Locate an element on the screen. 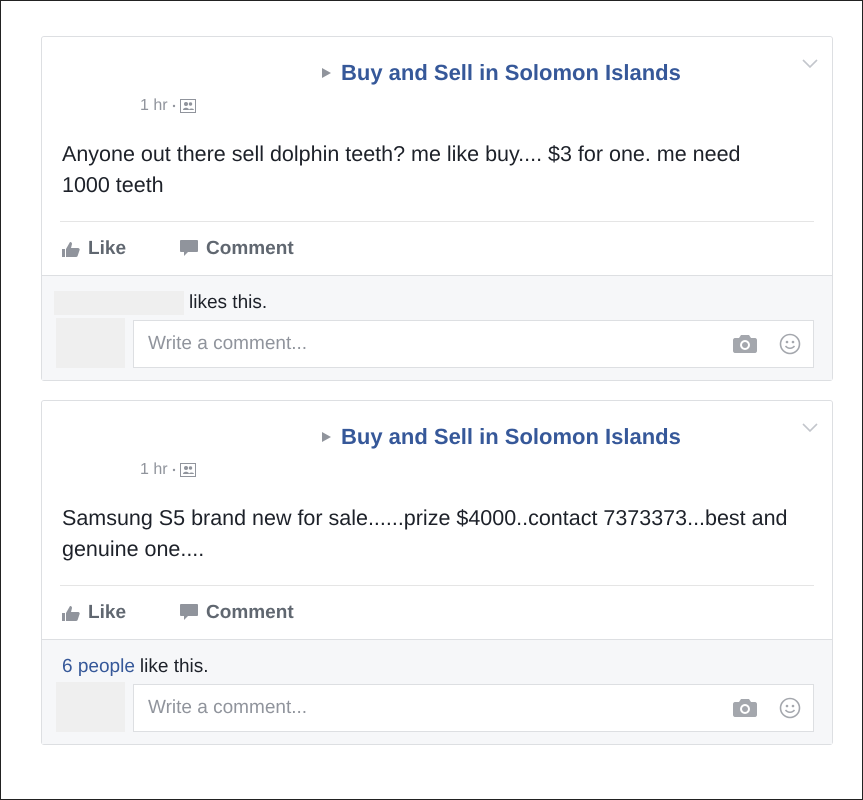  post-text: Anyone out there sell dolphin teeth? me like buy.... $3 for one. me need 1000 teeth is located at coordinates (401, 170).